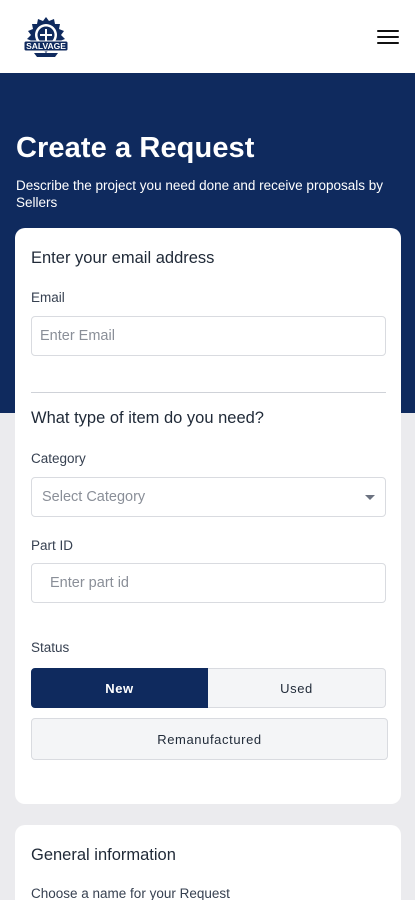 The height and width of the screenshot is (900, 415). What do you see at coordinates (297, 688) in the screenshot?
I see `status-used-button: Used` at bounding box center [297, 688].